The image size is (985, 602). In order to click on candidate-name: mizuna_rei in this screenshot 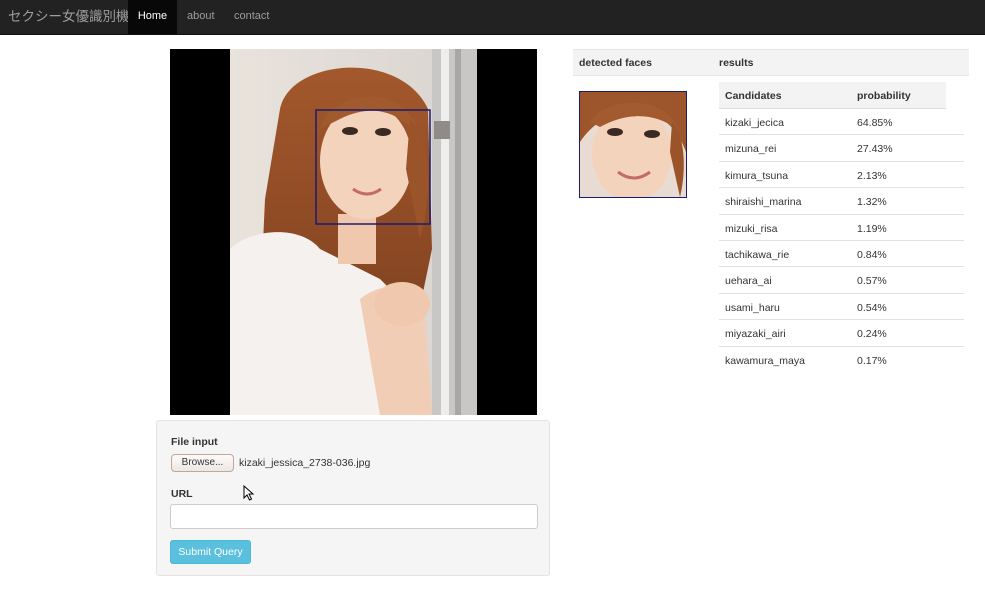, I will do `click(751, 149)`.